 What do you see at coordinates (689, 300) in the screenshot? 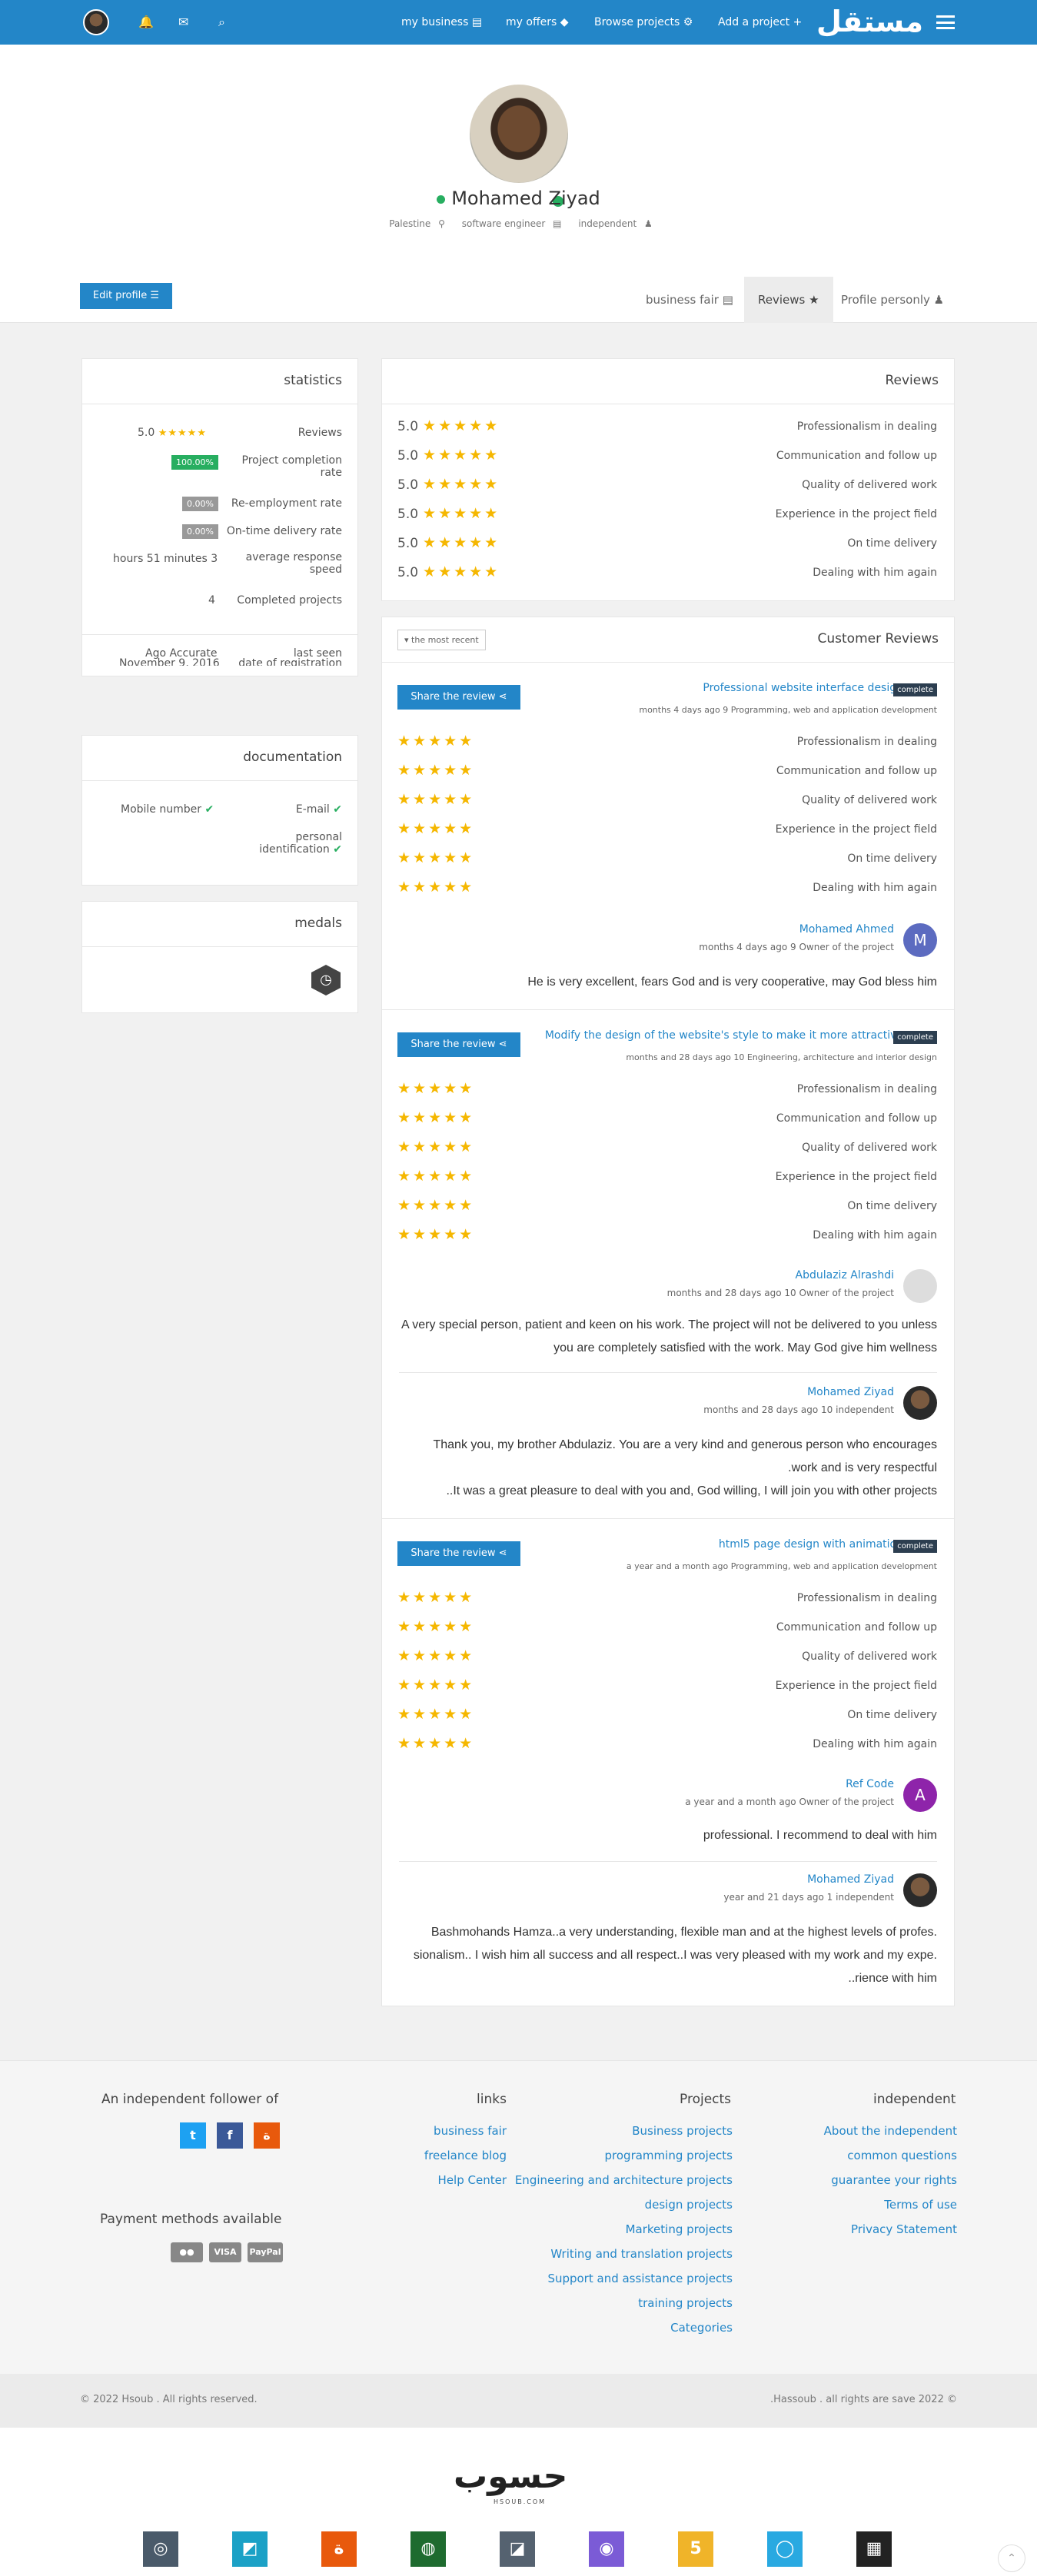
I see `tab-business-fair: business fair ▤` at bounding box center [689, 300].